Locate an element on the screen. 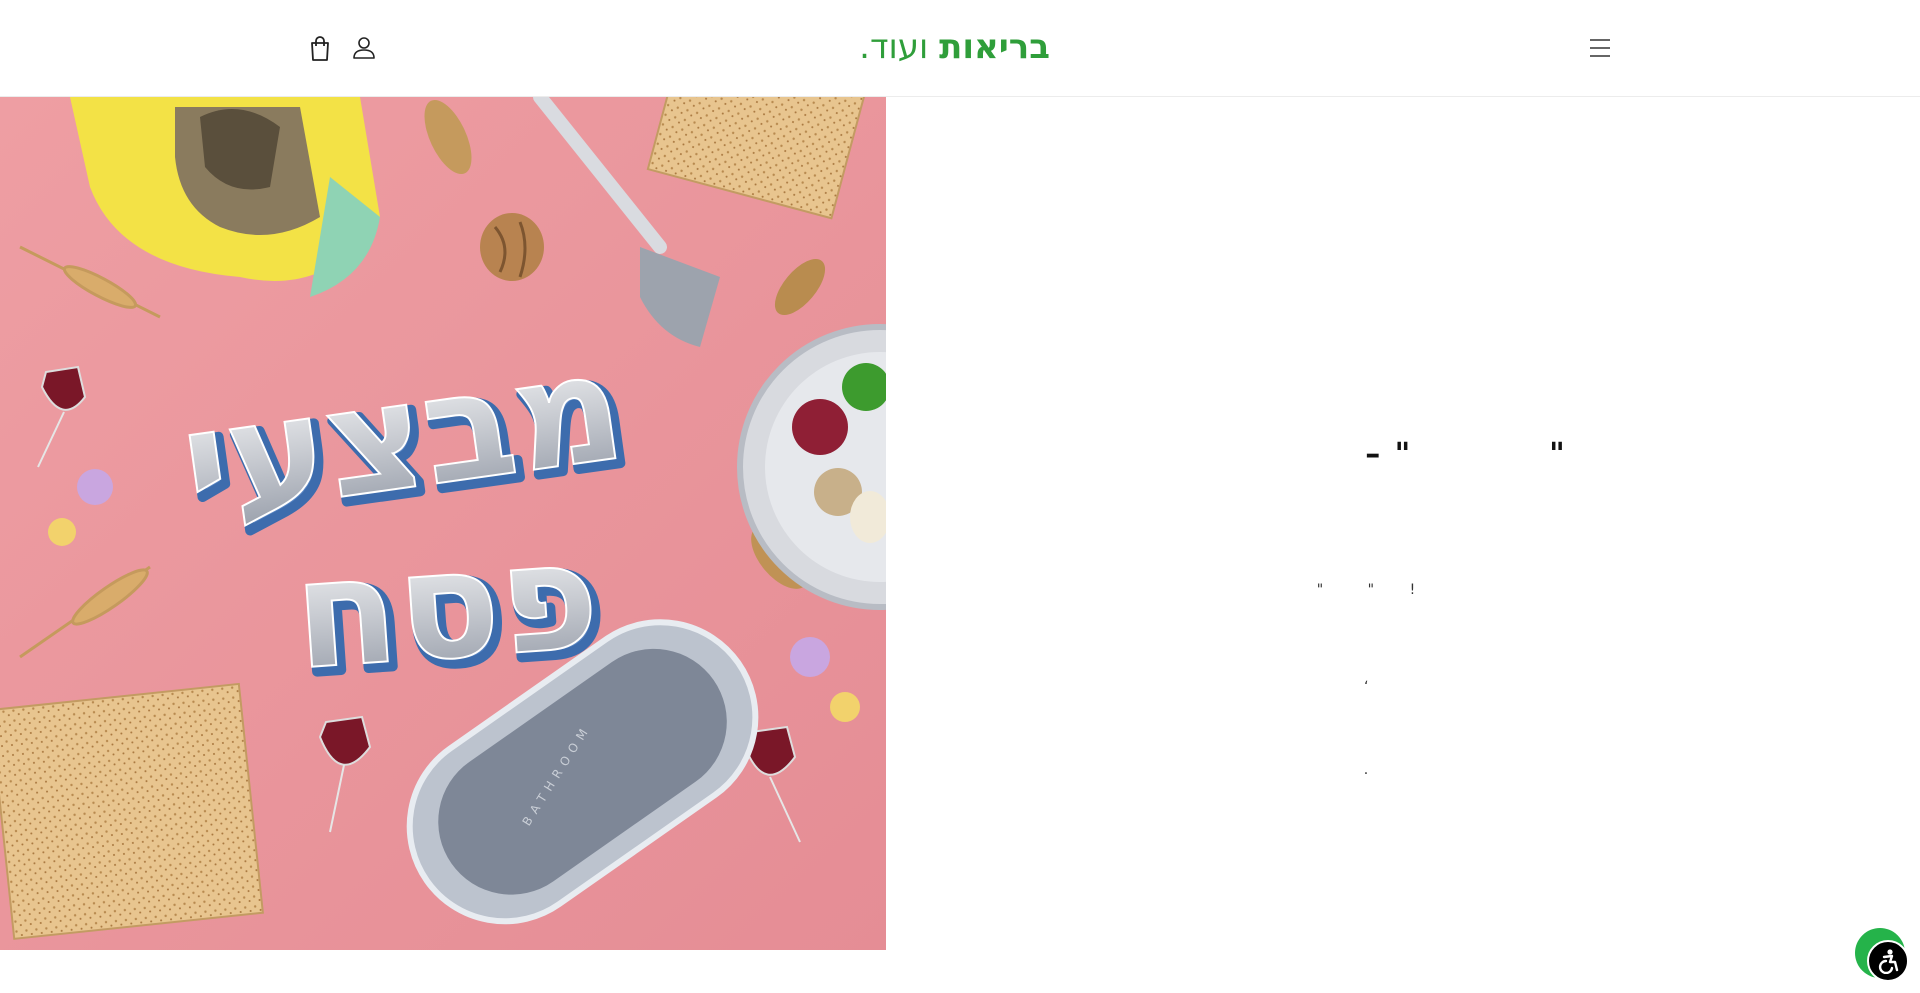  user-icon is located at coordinates (364, 48).